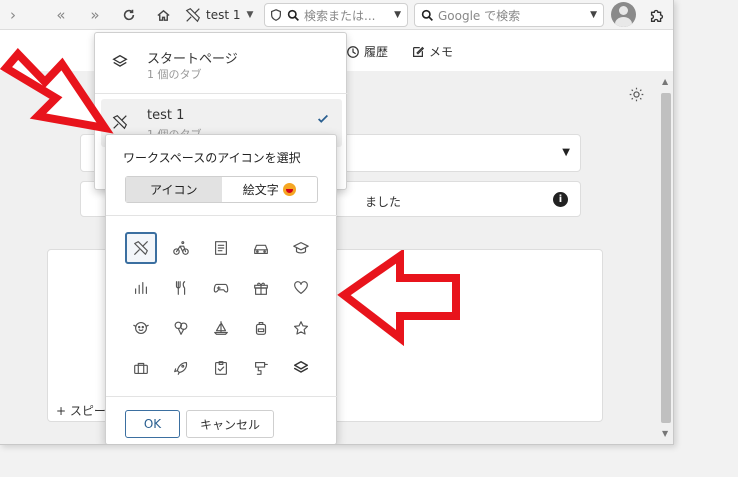 Image resolution: width=738 pixels, height=477 pixels. Describe the element at coordinates (13, 15) in the screenshot. I see `forward-icon: ›` at that location.